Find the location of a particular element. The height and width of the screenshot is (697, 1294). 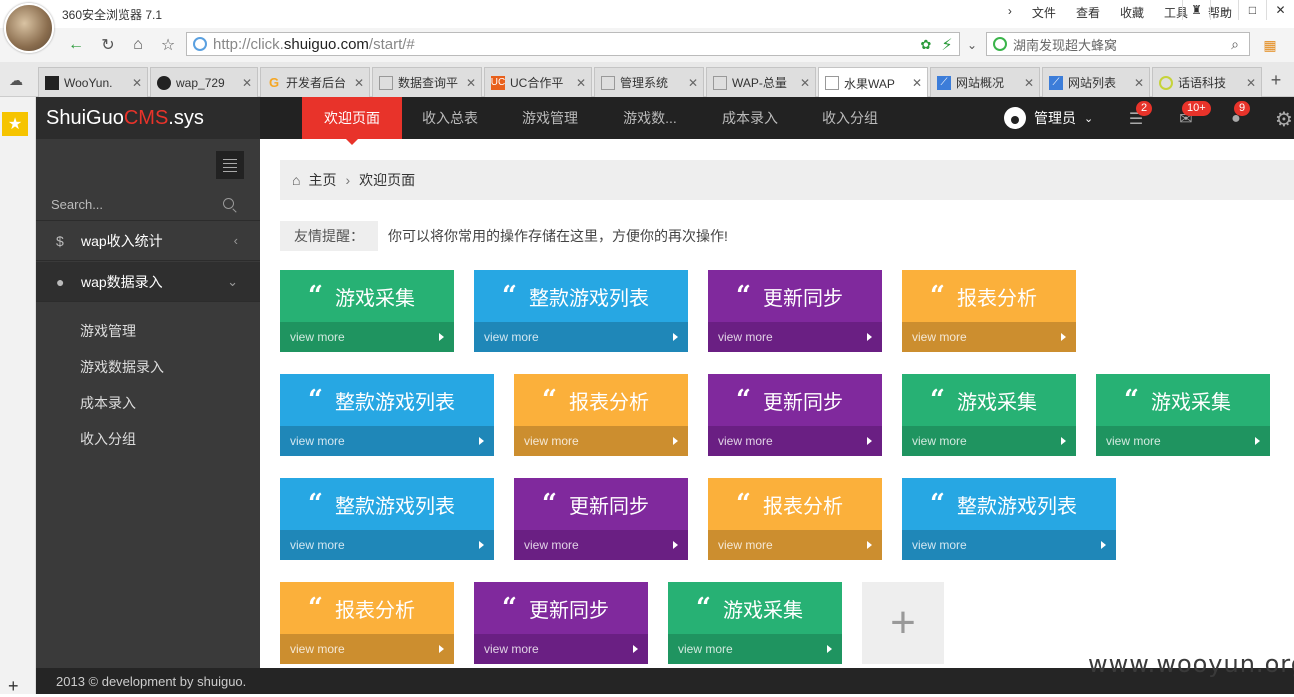

search-input: 湖南发现超大蜂窝 ⌕ is located at coordinates (1118, 44).